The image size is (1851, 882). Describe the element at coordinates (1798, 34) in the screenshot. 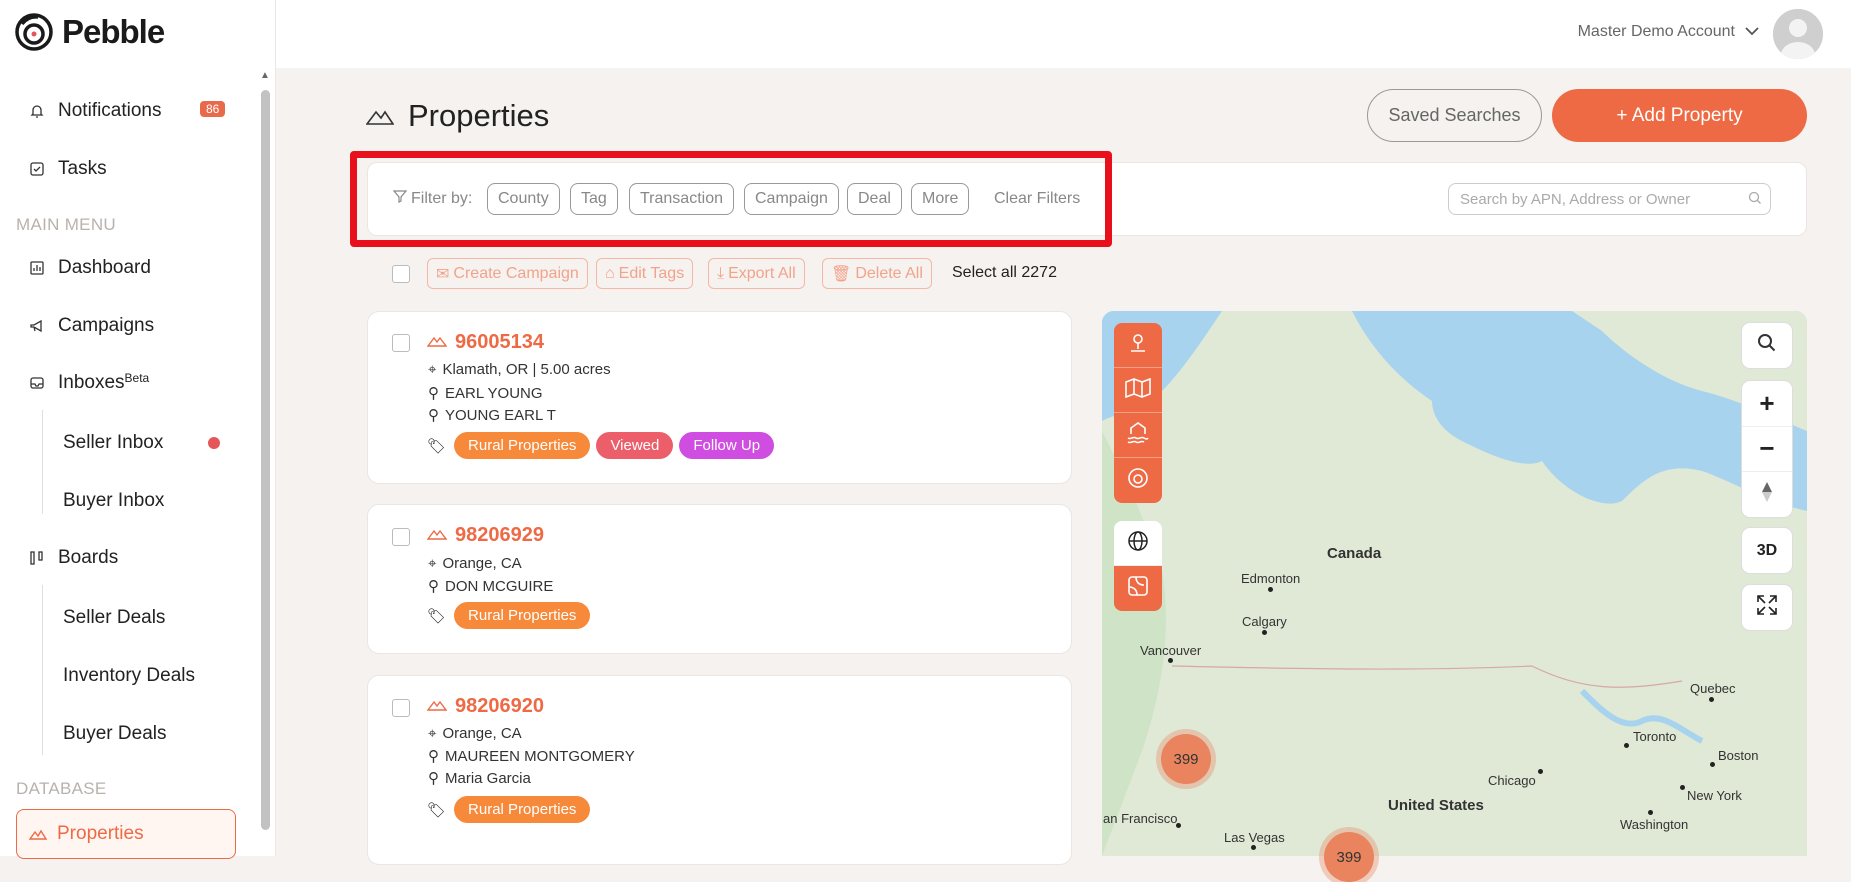

I see `avatar` at that location.